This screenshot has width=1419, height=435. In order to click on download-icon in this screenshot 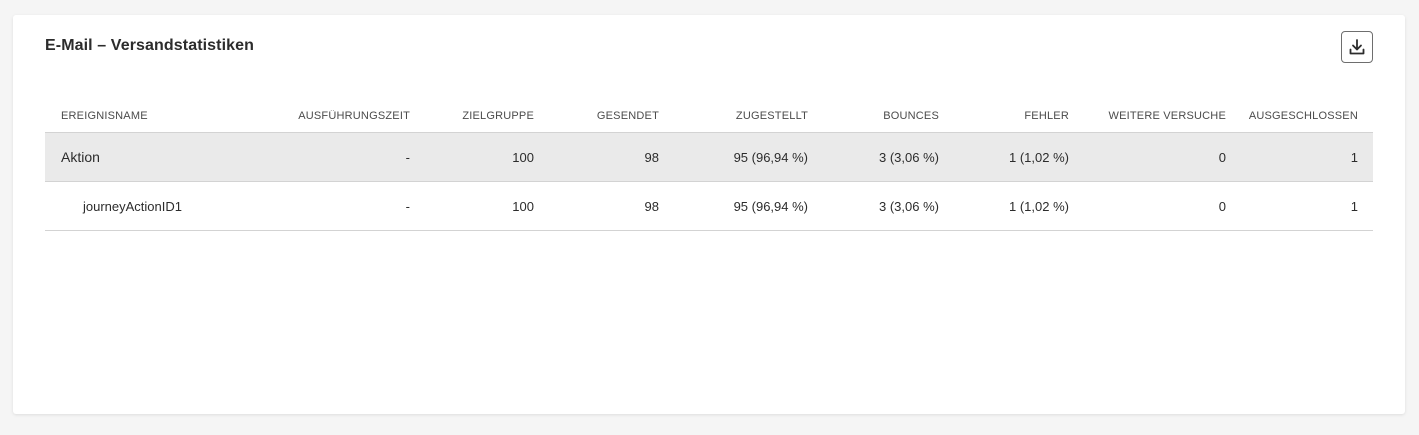, I will do `click(1357, 47)`.